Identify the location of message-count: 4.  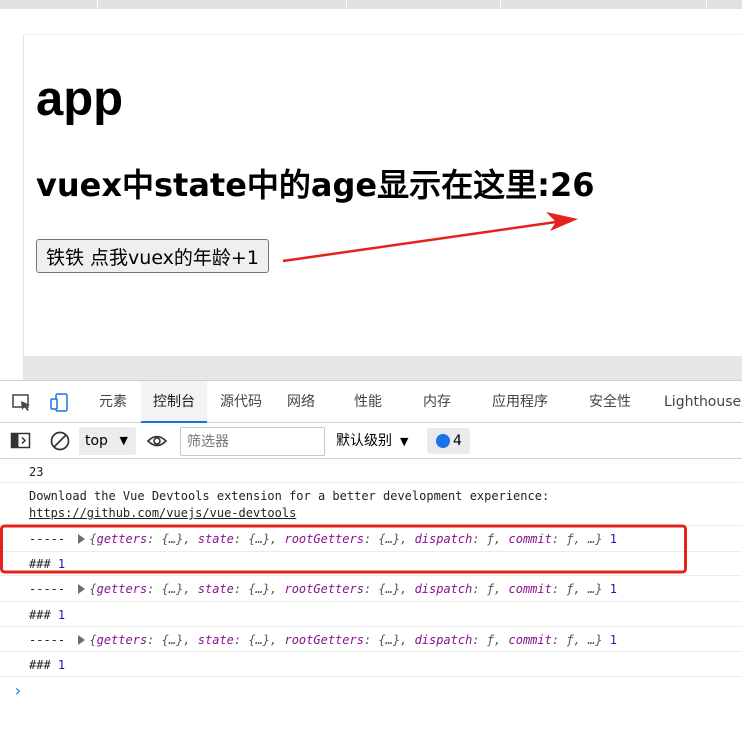
(457, 441).